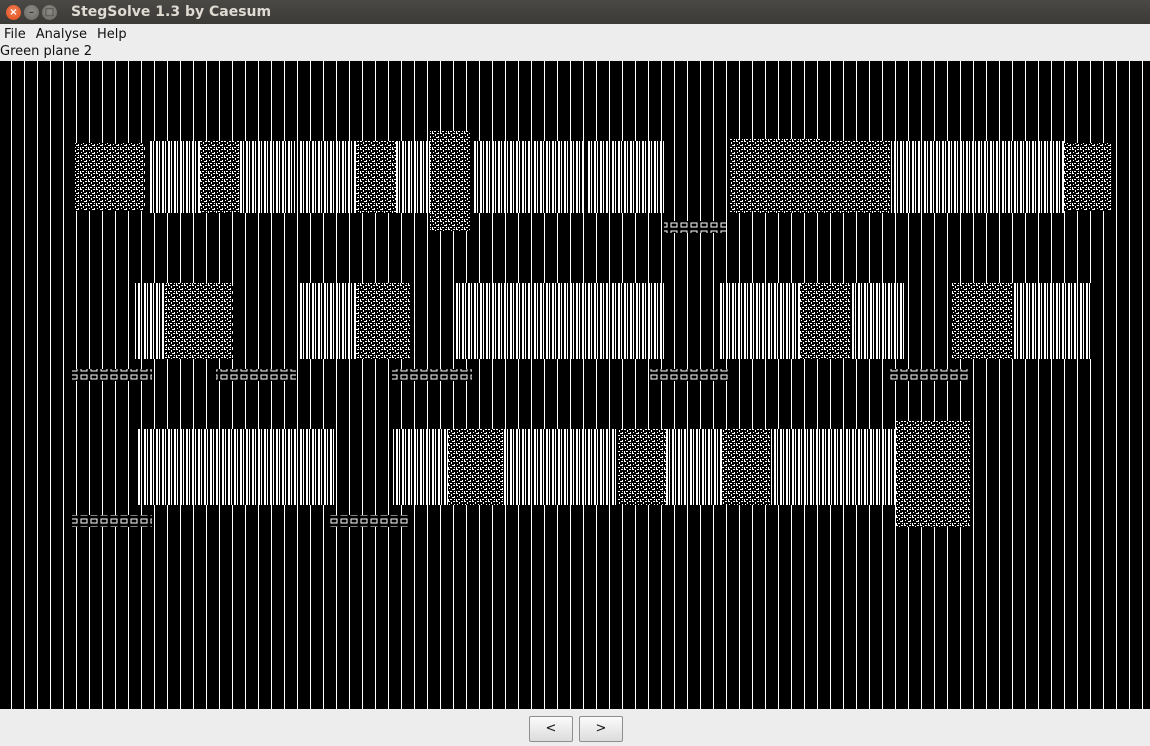 The image size is (1150, 746). I want to click on menu-bar: File Analyse Help, so click(575, 34).